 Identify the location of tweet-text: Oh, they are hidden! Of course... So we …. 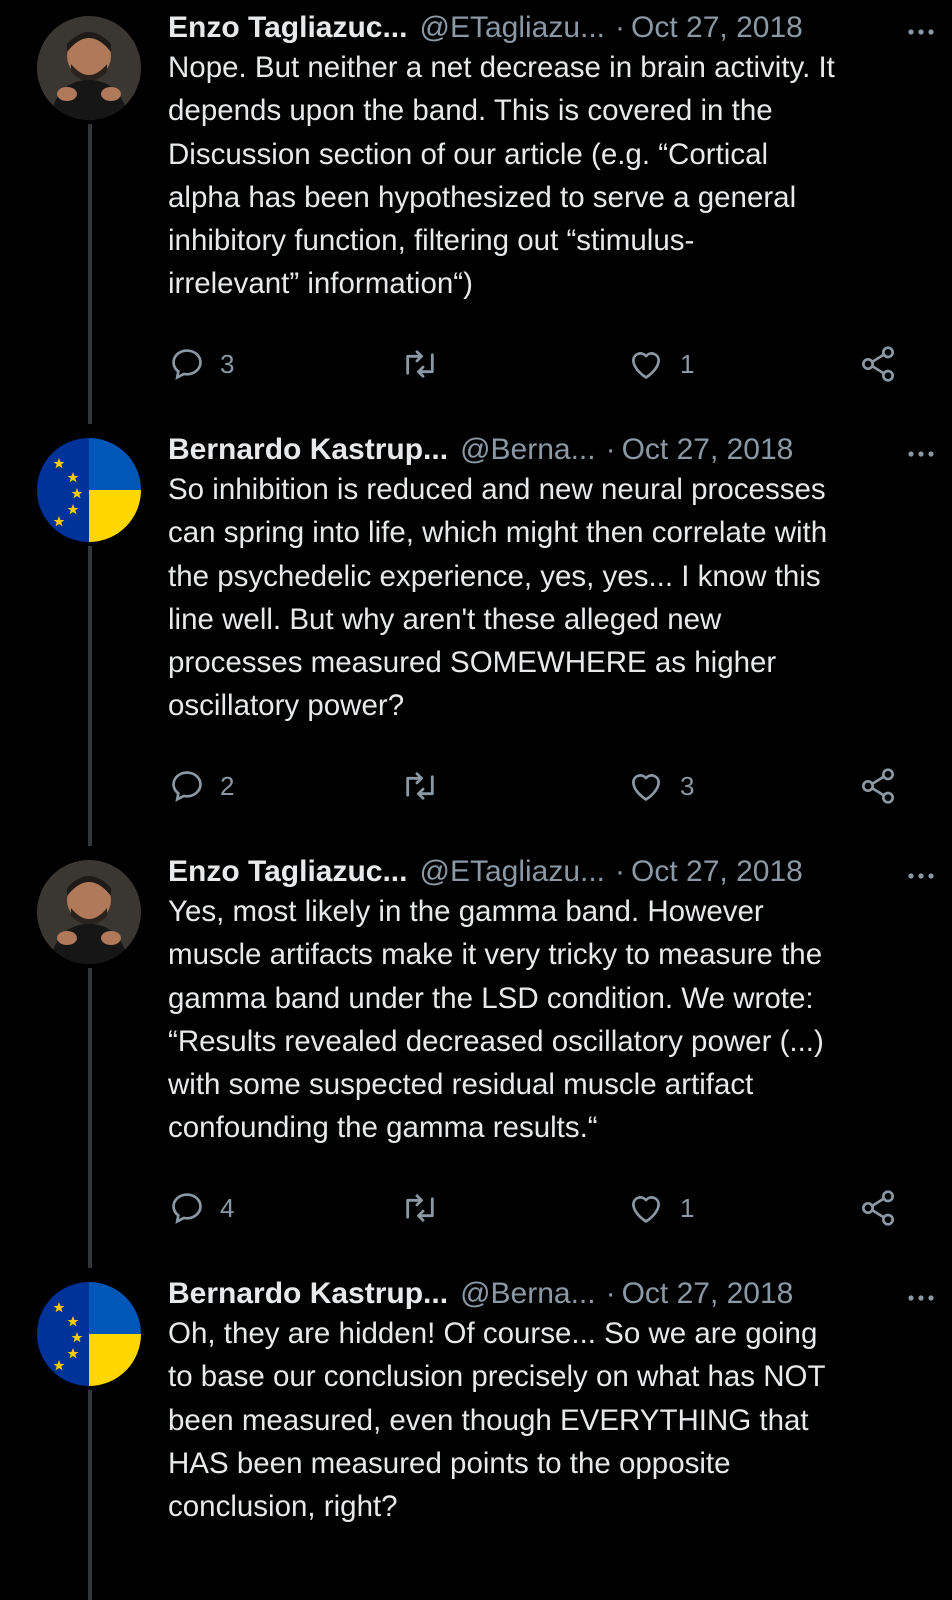
(497, 1420).